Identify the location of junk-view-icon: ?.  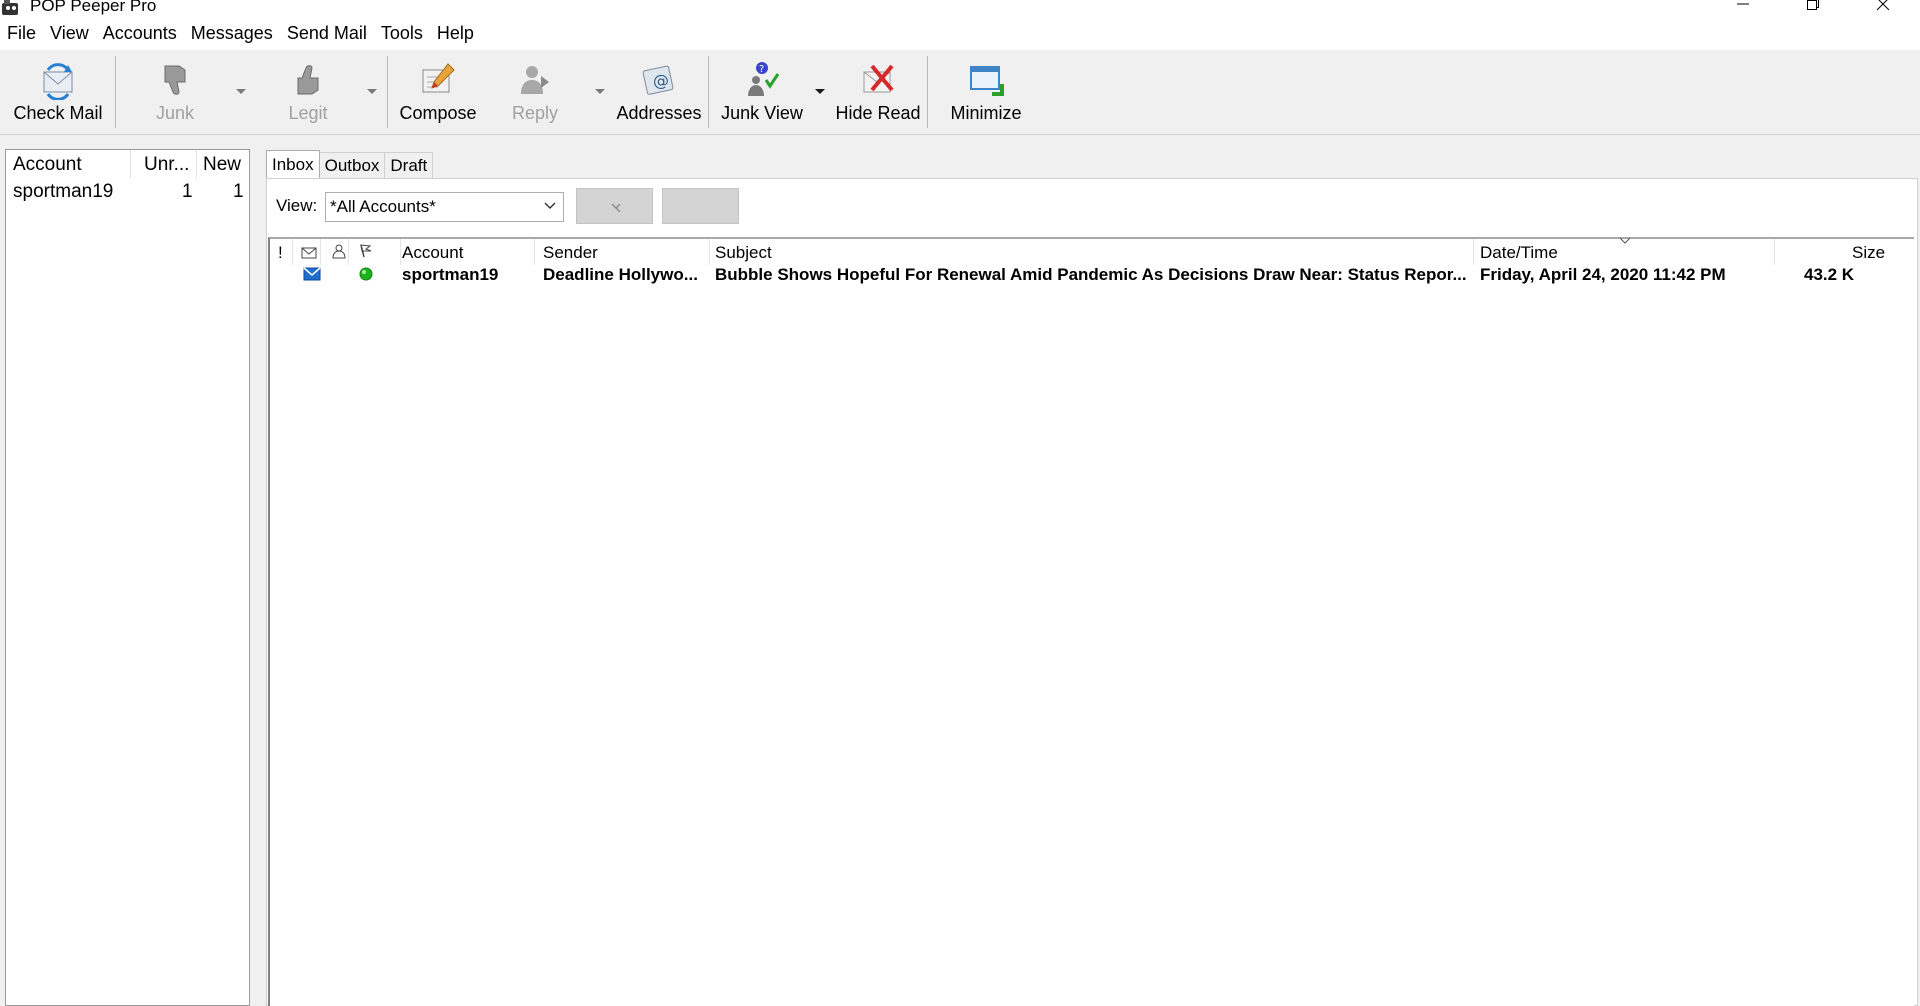
(764, 79).